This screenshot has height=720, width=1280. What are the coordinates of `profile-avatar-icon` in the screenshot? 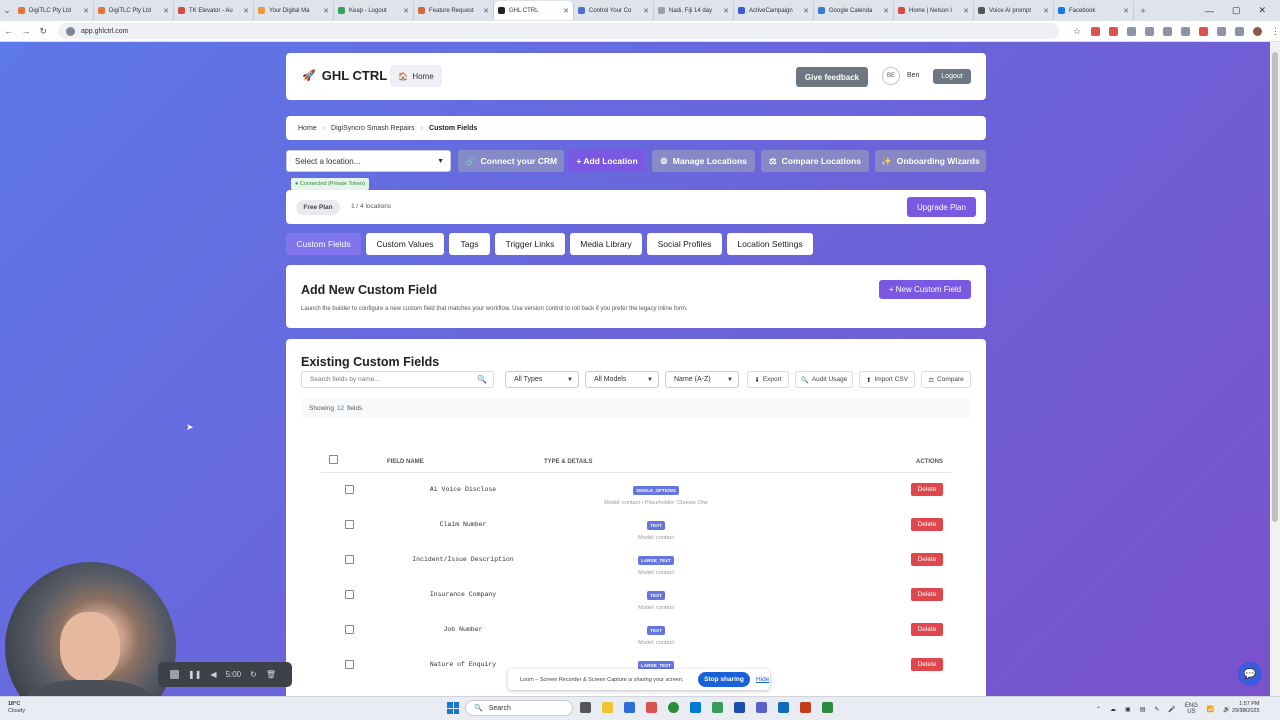 It's located at (1258, 31).